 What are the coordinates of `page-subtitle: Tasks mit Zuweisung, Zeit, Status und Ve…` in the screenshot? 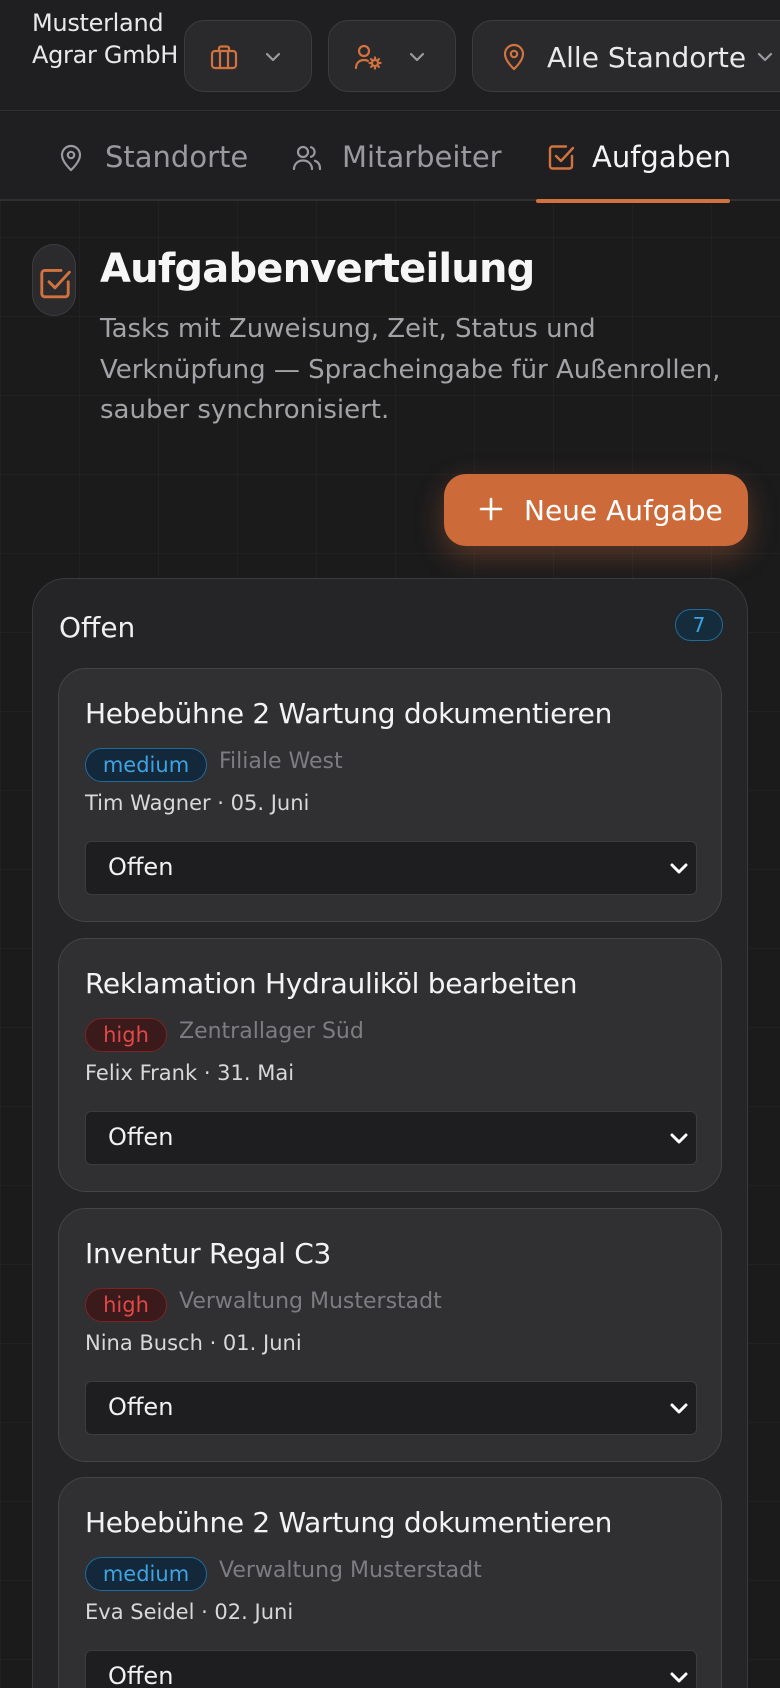 It's located at (410, 369).